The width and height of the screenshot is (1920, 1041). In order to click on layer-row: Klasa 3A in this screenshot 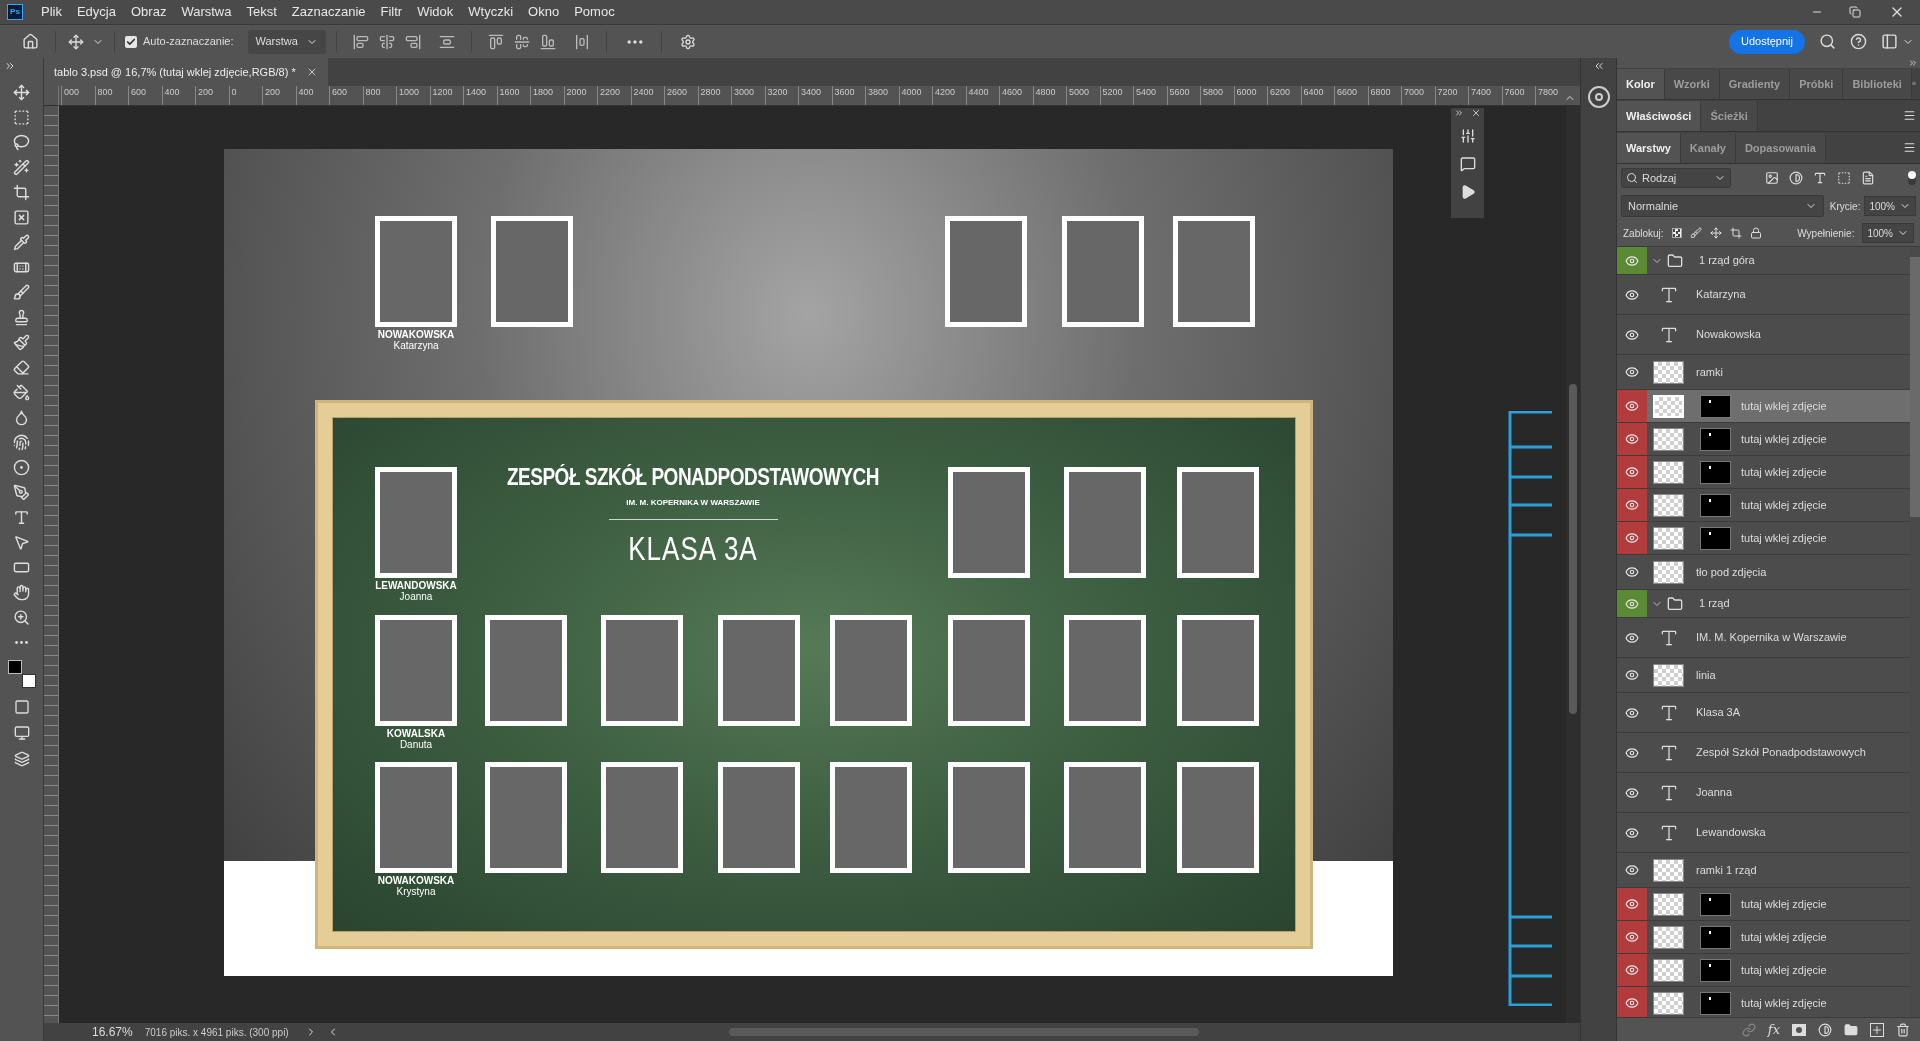, I will do `click(1763, 713)`.